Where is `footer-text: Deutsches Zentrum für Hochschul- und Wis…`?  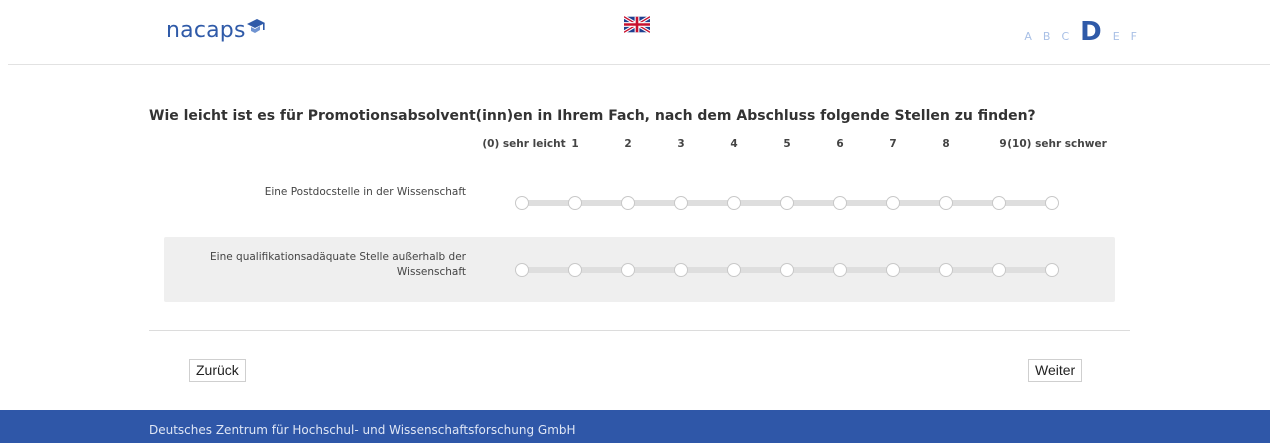 footer-text: Deutsches Zentrum für Hochschul- und Wis… is located at coordinates (362, 430).